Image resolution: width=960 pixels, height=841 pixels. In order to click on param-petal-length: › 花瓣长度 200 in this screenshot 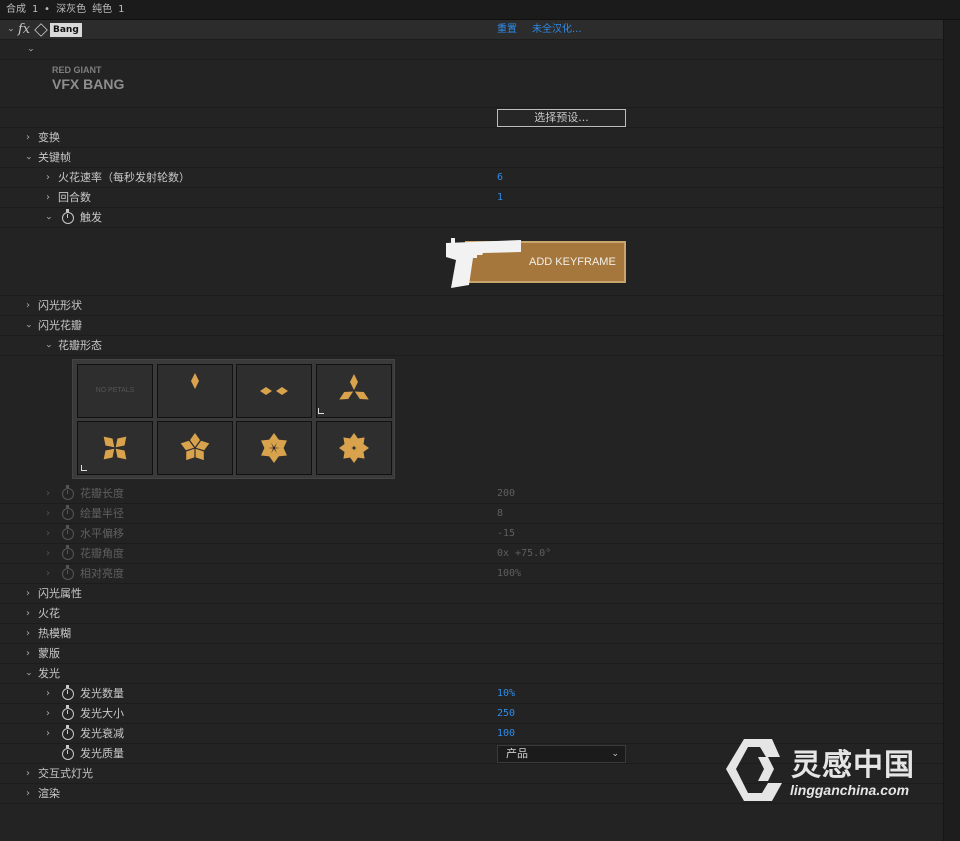, I will do `click(471, 494)`.